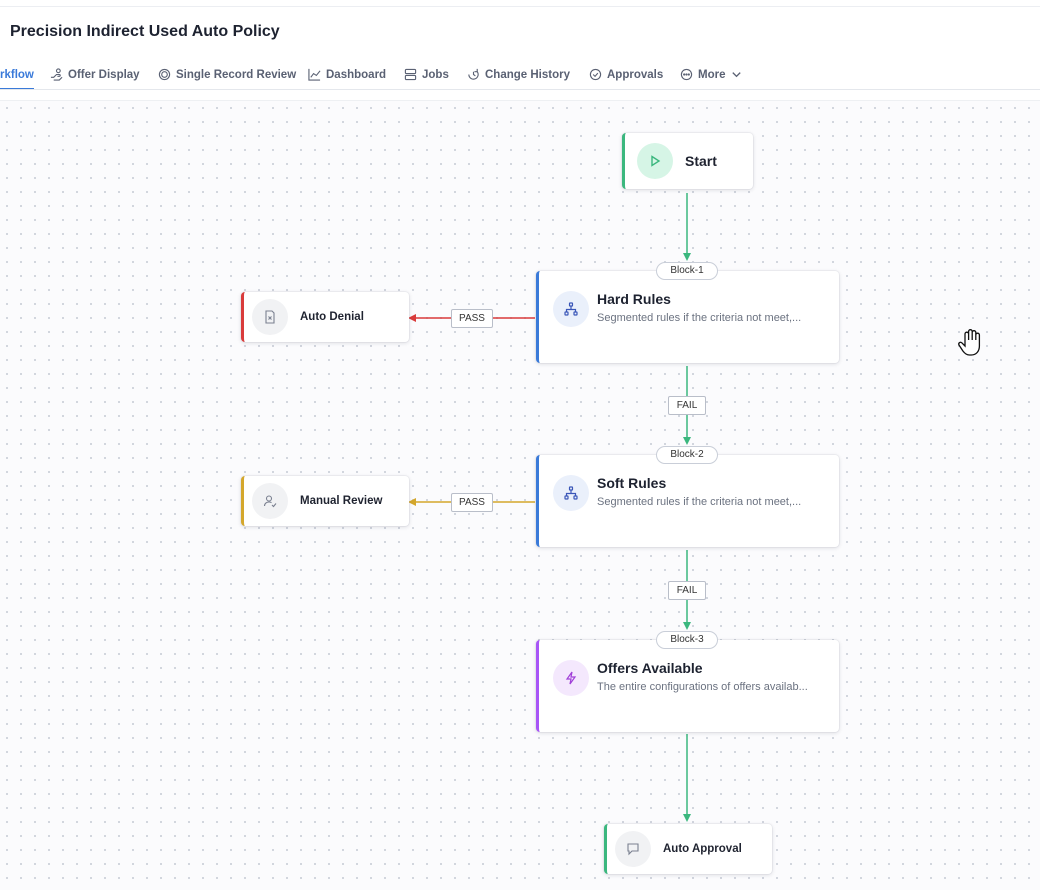 The width and height of the screenshot is (1040, 890). I want to click on tab-label: More, so click(712, 74).